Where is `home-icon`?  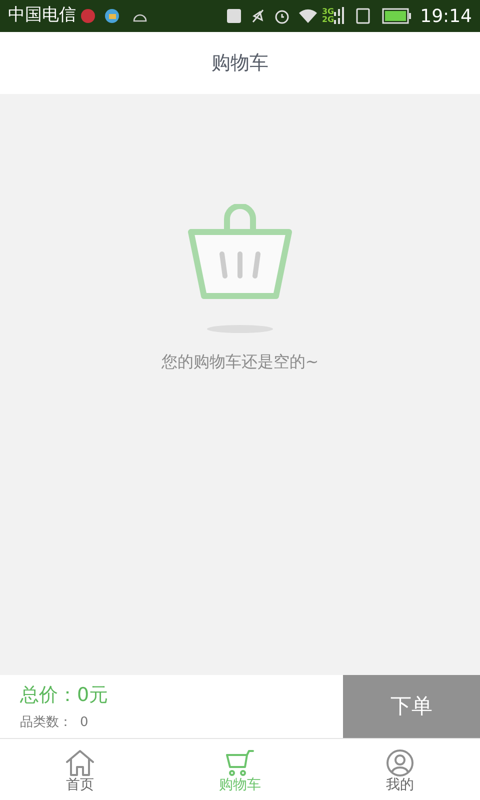
home-icon is located at coordinates (80, 762).